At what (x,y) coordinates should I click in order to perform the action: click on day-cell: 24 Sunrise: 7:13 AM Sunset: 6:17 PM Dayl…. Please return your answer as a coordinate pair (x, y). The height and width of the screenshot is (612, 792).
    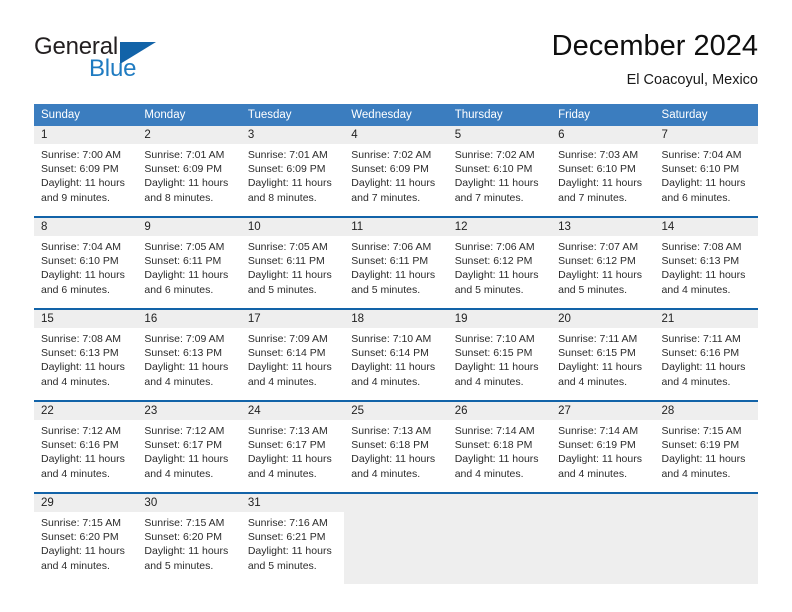
    Looking at the image, I should click on (292, 447).